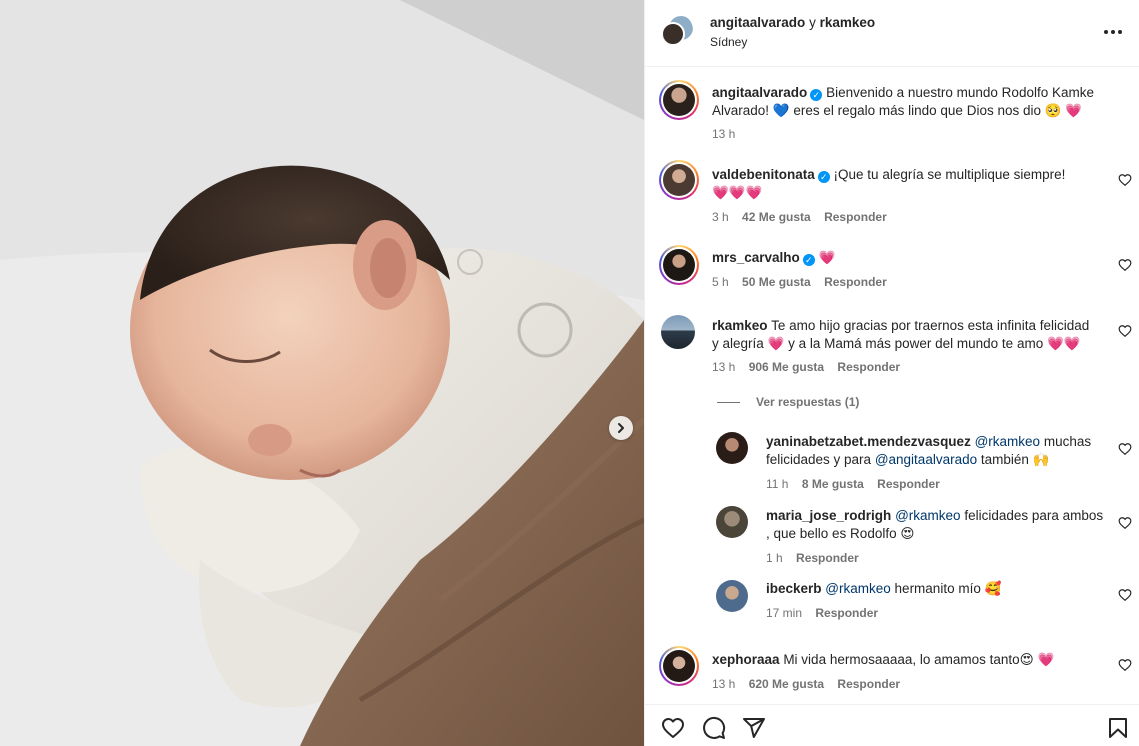 This screenshot has height=746, width=1139. I want to click on reply-text: felicidades y para, so click(819, 459).